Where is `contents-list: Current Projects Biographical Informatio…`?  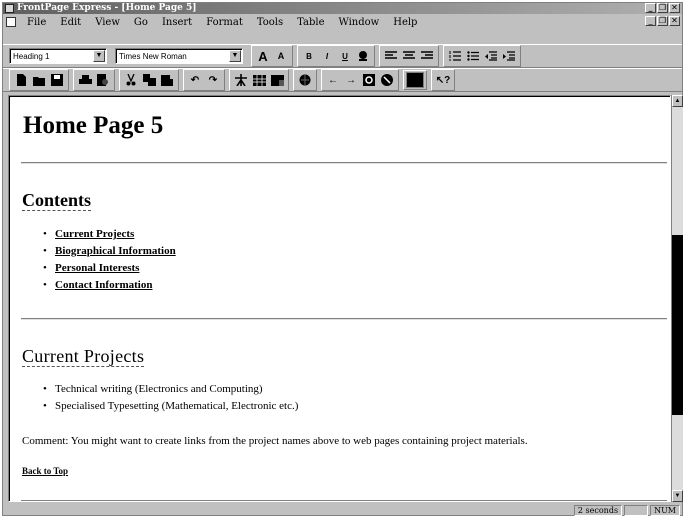
contents-list: Current Projects Biographical Informatio… is located at coordinates (108, 260).